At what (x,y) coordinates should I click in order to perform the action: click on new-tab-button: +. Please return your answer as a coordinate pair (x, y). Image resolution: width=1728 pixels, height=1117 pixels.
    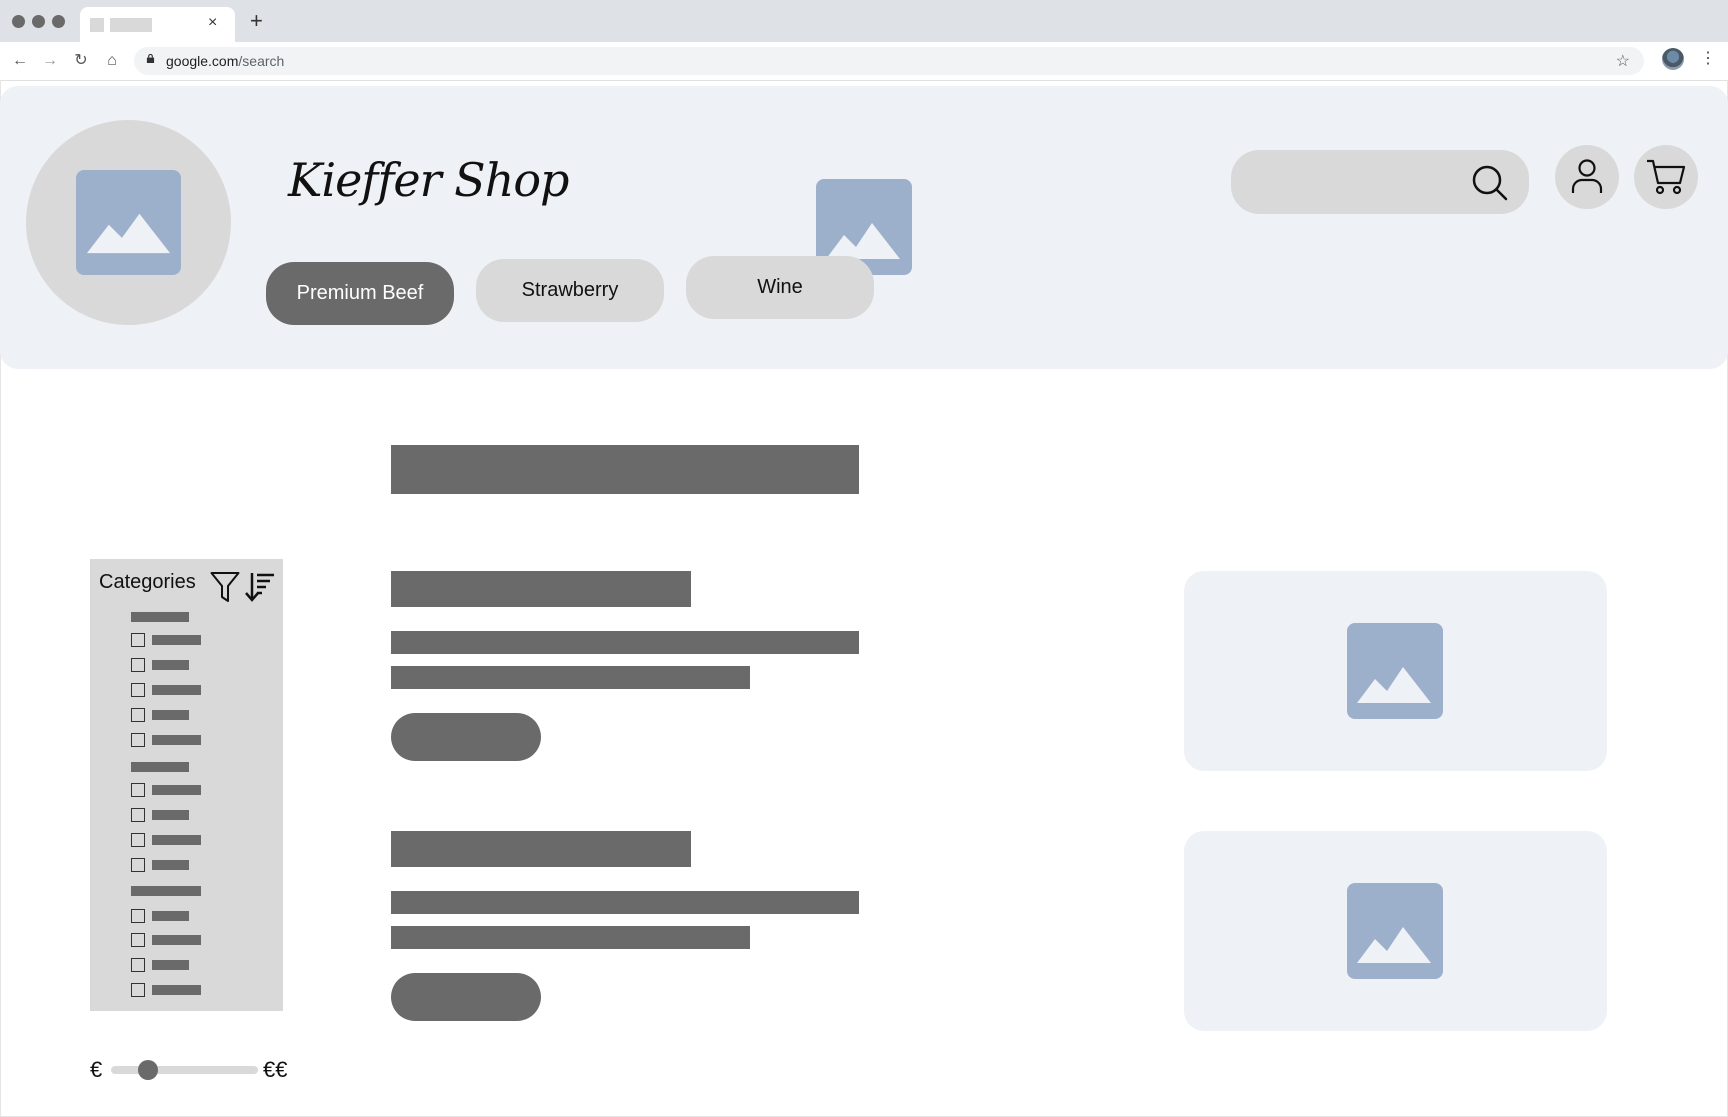
    Looking at the image, I should click on (256, 21).